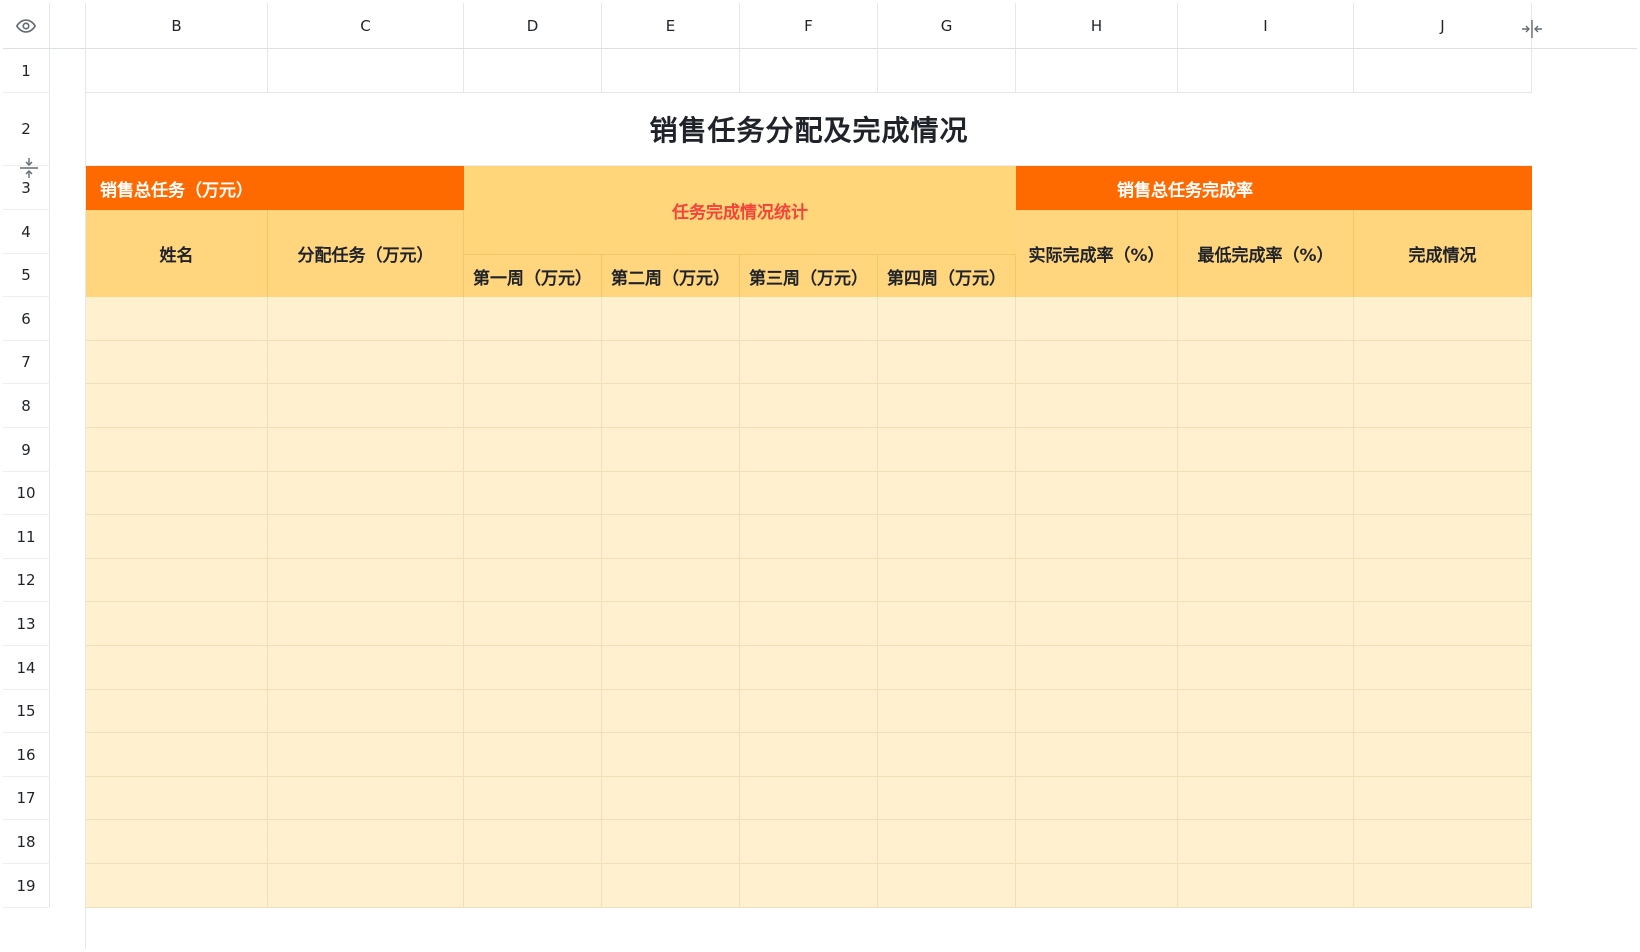 The image size is (1640, 952). Describe the element at coordinates (366, 537) in the screenshot. I see `cell-c11` at that location.